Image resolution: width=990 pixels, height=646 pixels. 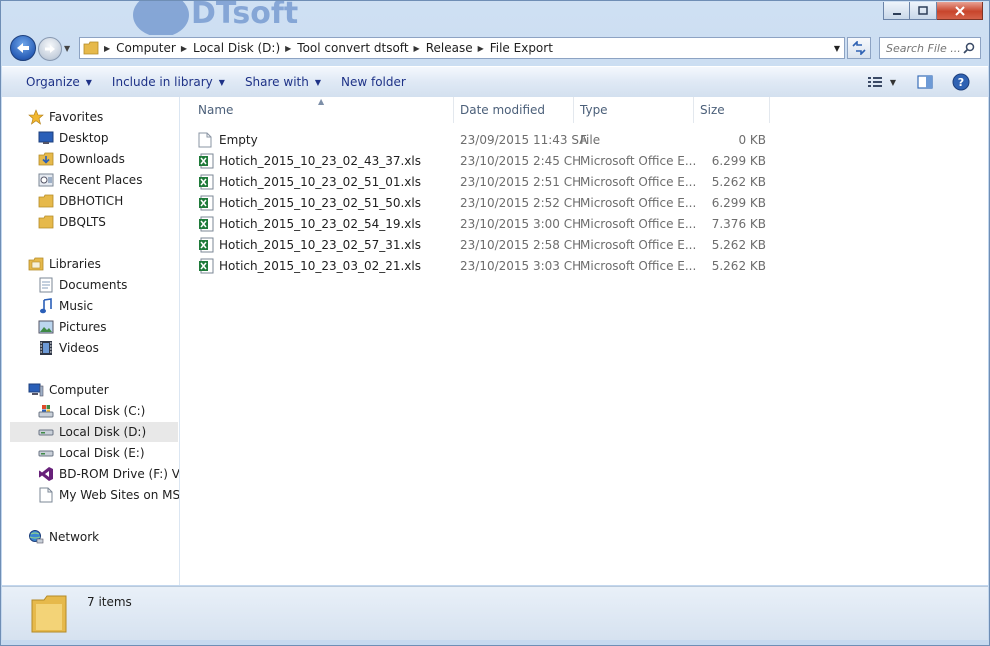 What do you see at coordinates (79, 390) in the screenshot?
I see `nav-computer-label: Computer` at bounding box center [79, 390].